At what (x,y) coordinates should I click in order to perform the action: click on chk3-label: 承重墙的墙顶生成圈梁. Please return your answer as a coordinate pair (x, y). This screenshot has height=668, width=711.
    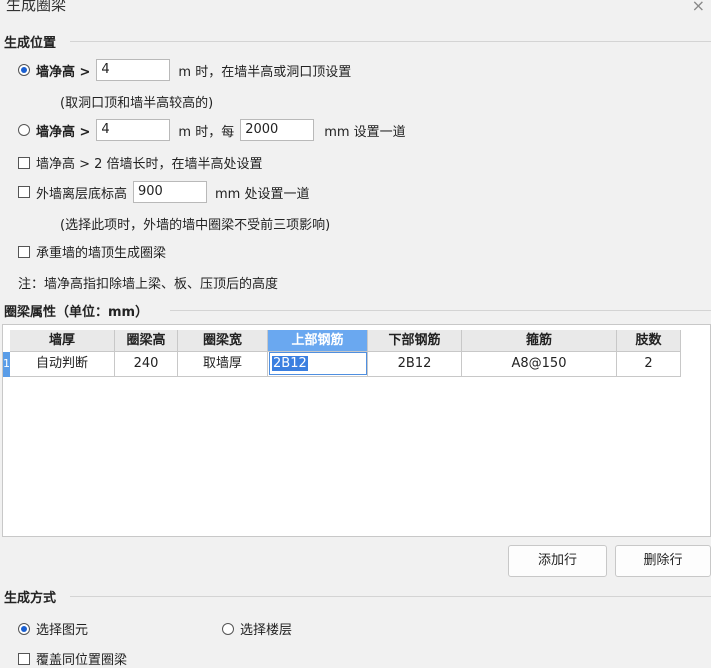
    Looking at the image, I should click on (101, 253).